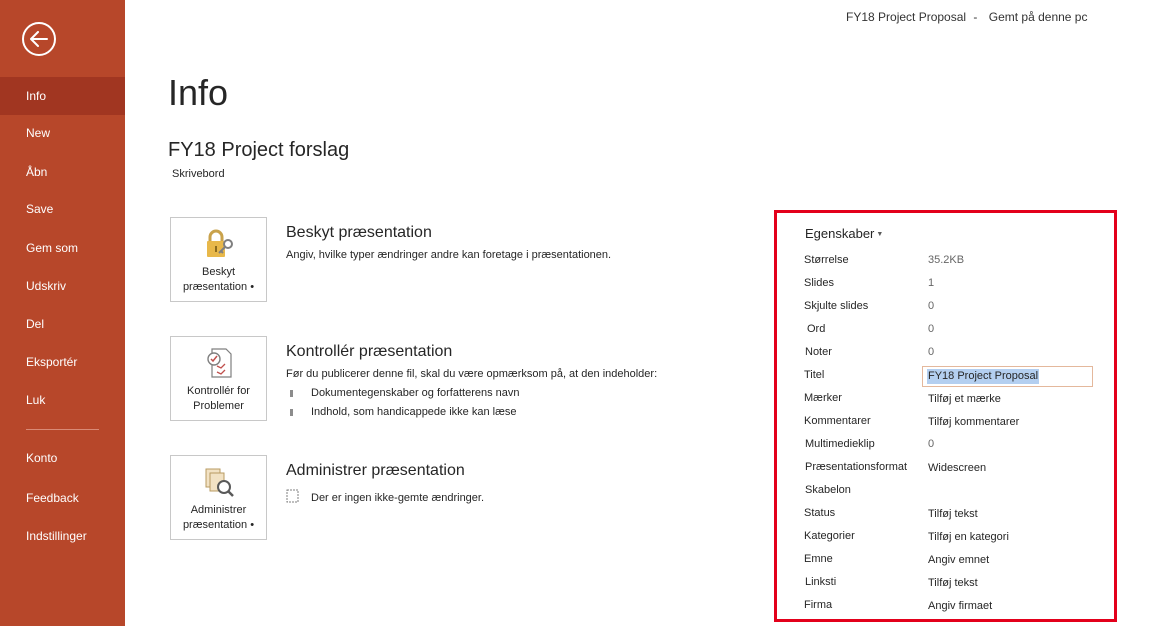  Describe the element at coordinates (953, 514) in the screenshot. I see `status-field: Tilføj tekst` at that location.